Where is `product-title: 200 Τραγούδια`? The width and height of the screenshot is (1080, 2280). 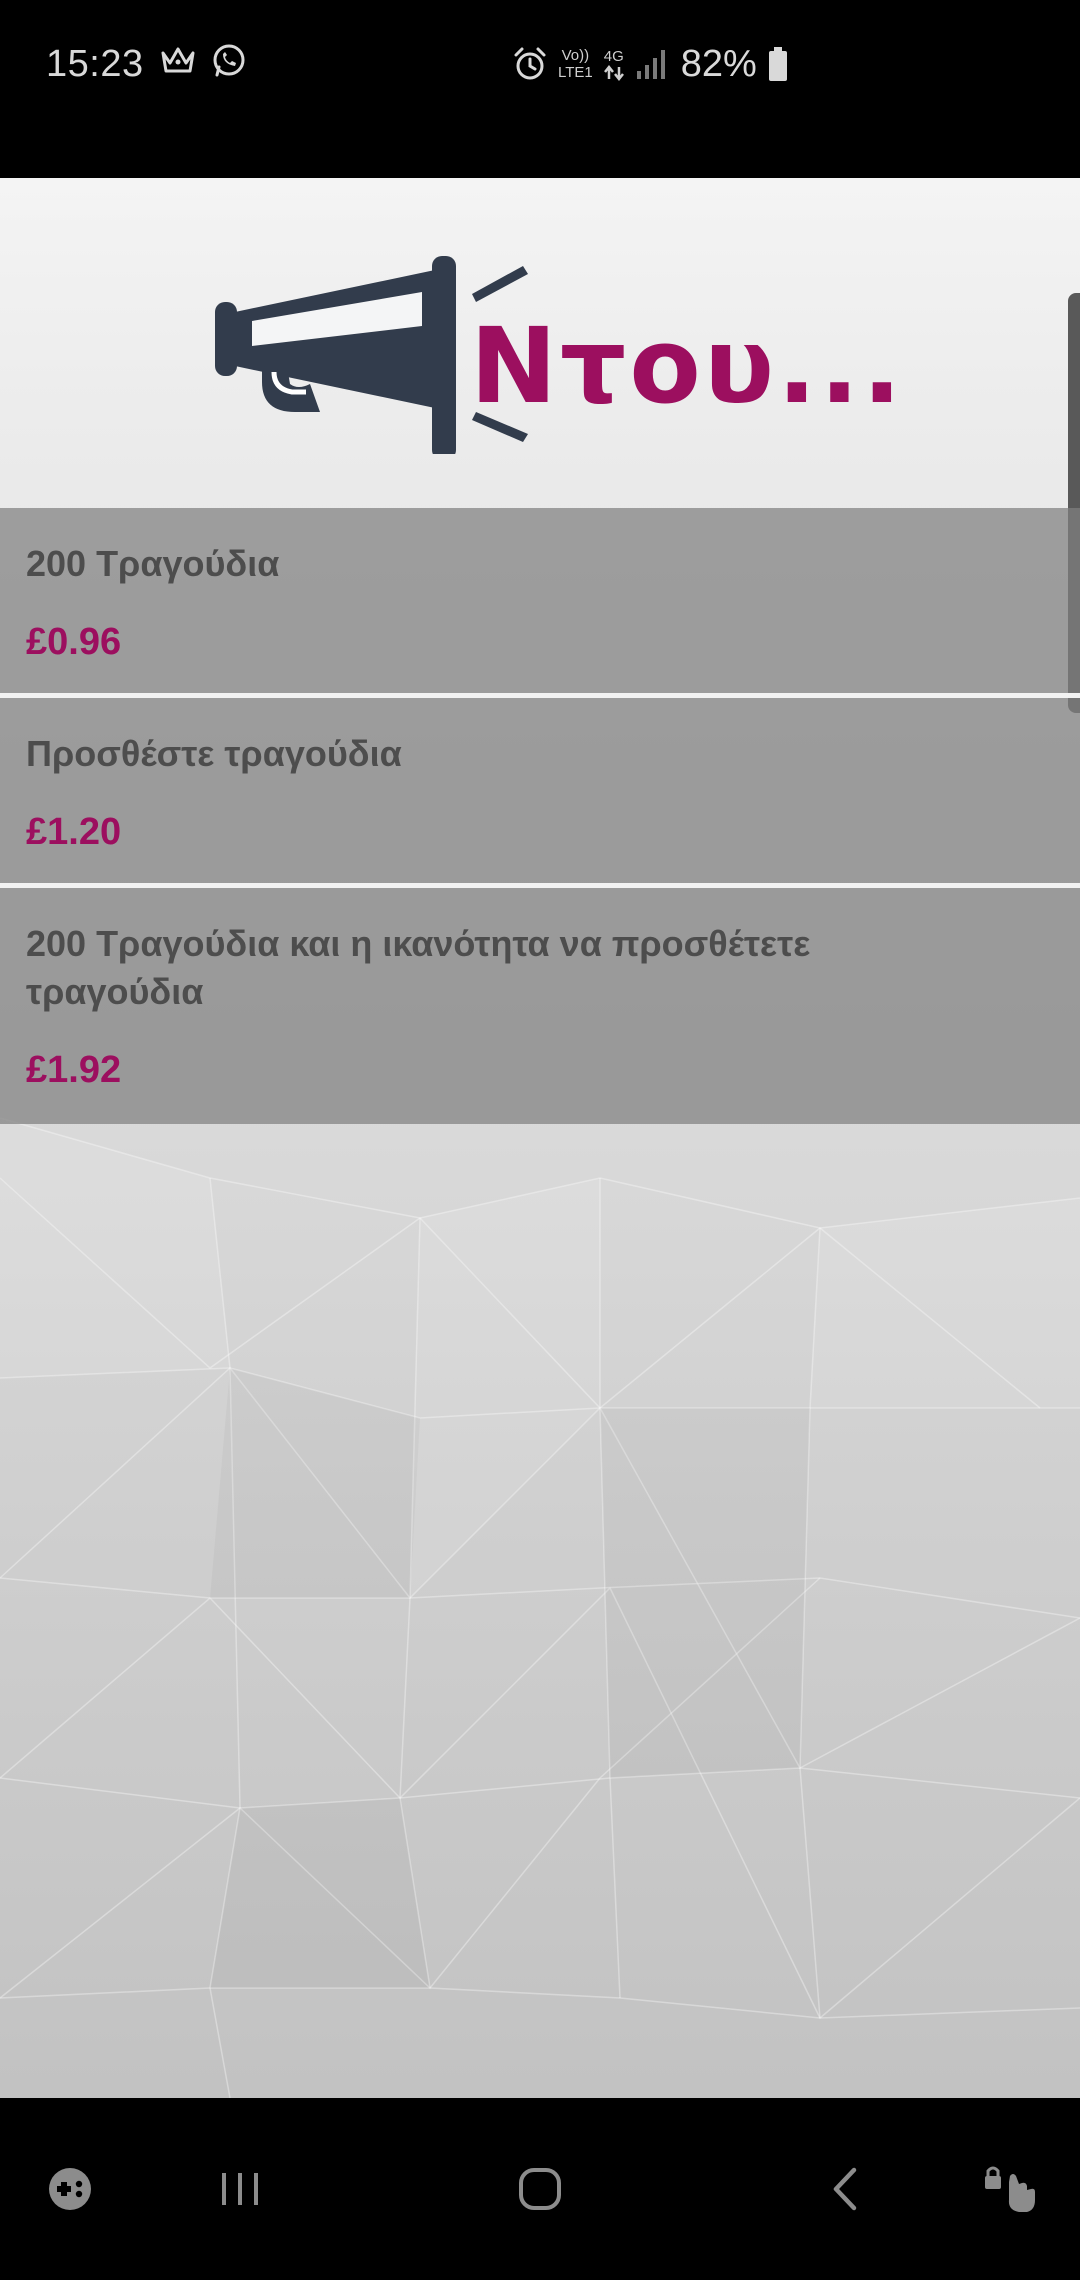
product-title: 200 Τραγούδια is located at coordinates (153, 563).